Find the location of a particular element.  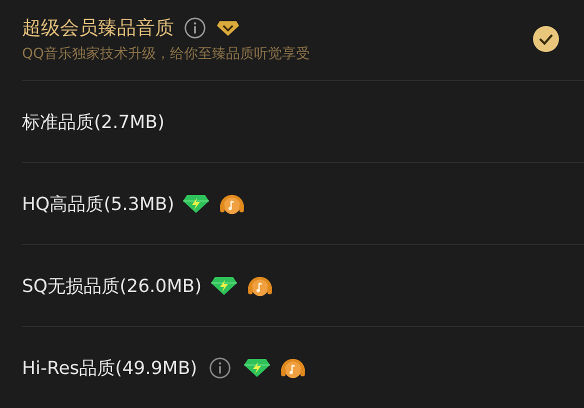

quality-option: HQ高品质(5.3MB) is located at coordinates (98, 204).